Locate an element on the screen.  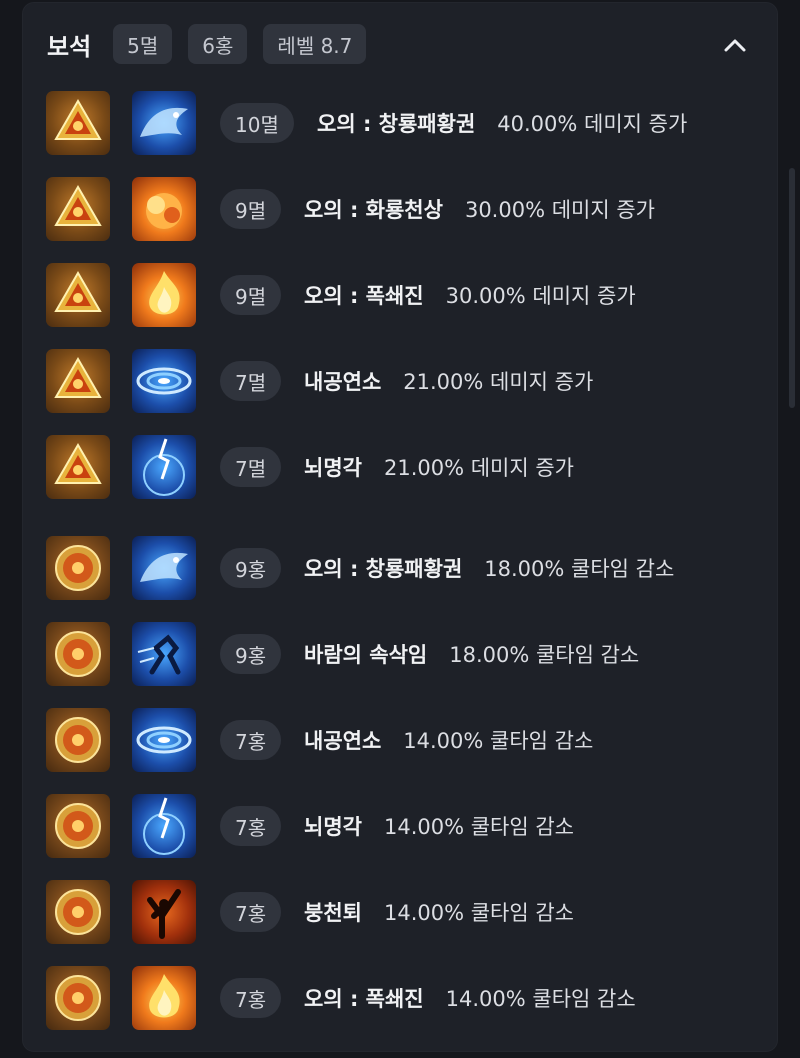
gem-row: 9멸 오의 : 폭쇄진 30.00% 데미지 증가 is located at coordinates (396, 296).